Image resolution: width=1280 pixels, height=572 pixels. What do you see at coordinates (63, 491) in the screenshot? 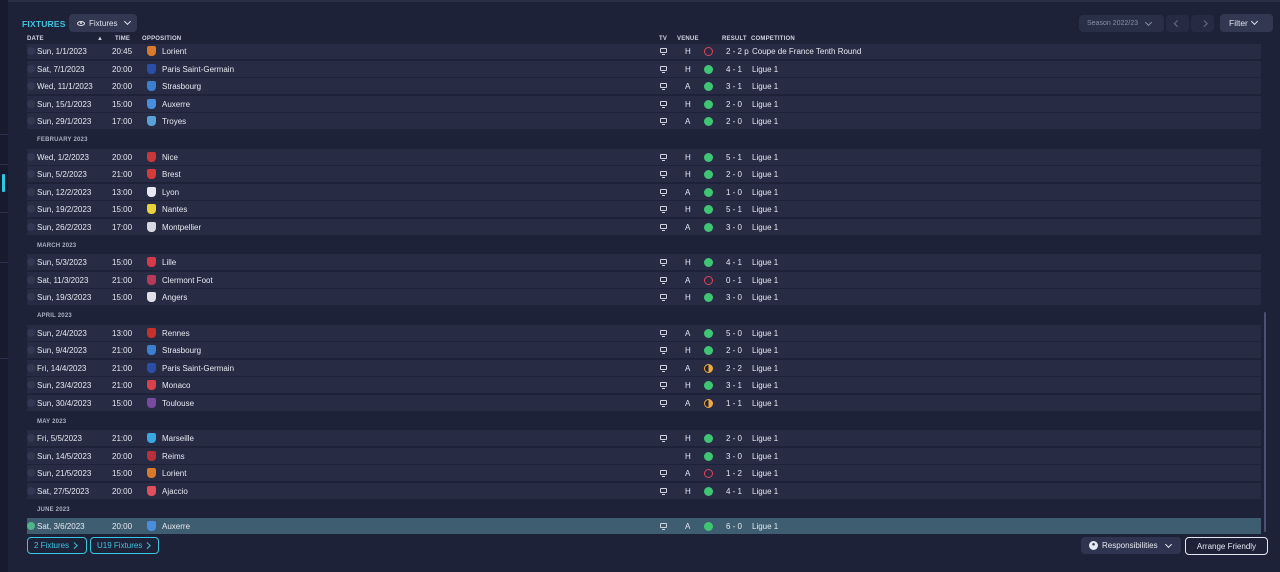
I see `fixture-date: Sat, 27/5/2023` at bounding box center [63, 491].